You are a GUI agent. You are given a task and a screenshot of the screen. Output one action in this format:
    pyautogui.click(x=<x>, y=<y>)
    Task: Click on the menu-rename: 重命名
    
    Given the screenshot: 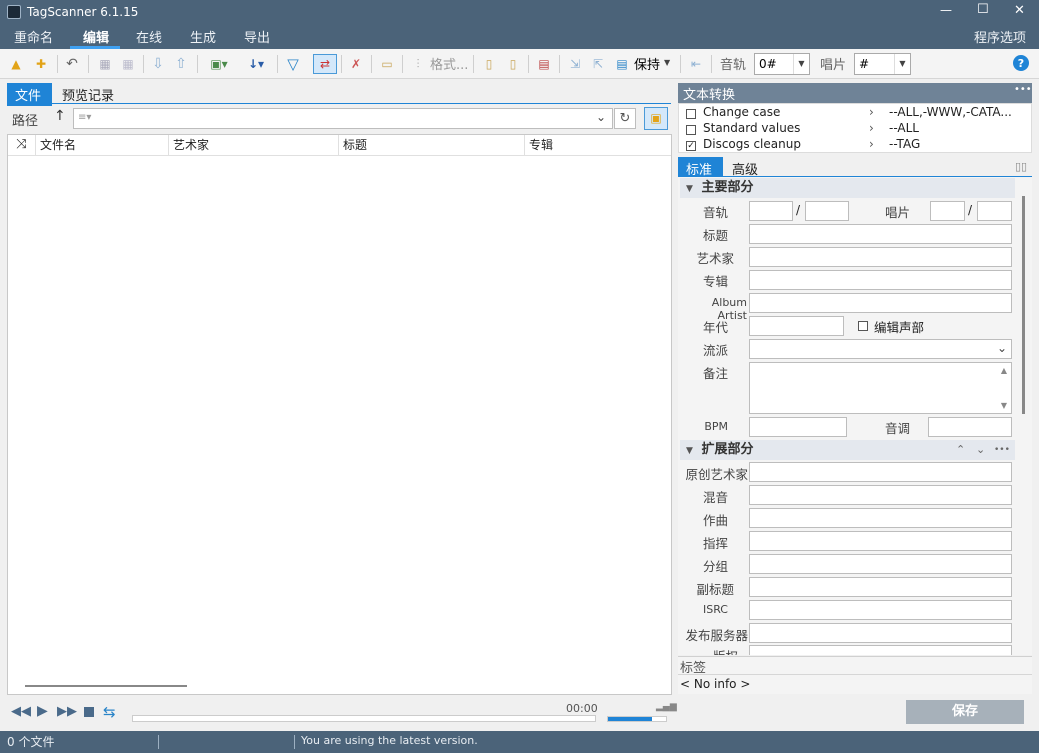 What is the action you would take?
    pyautogui.click(x=33, y=36)
    